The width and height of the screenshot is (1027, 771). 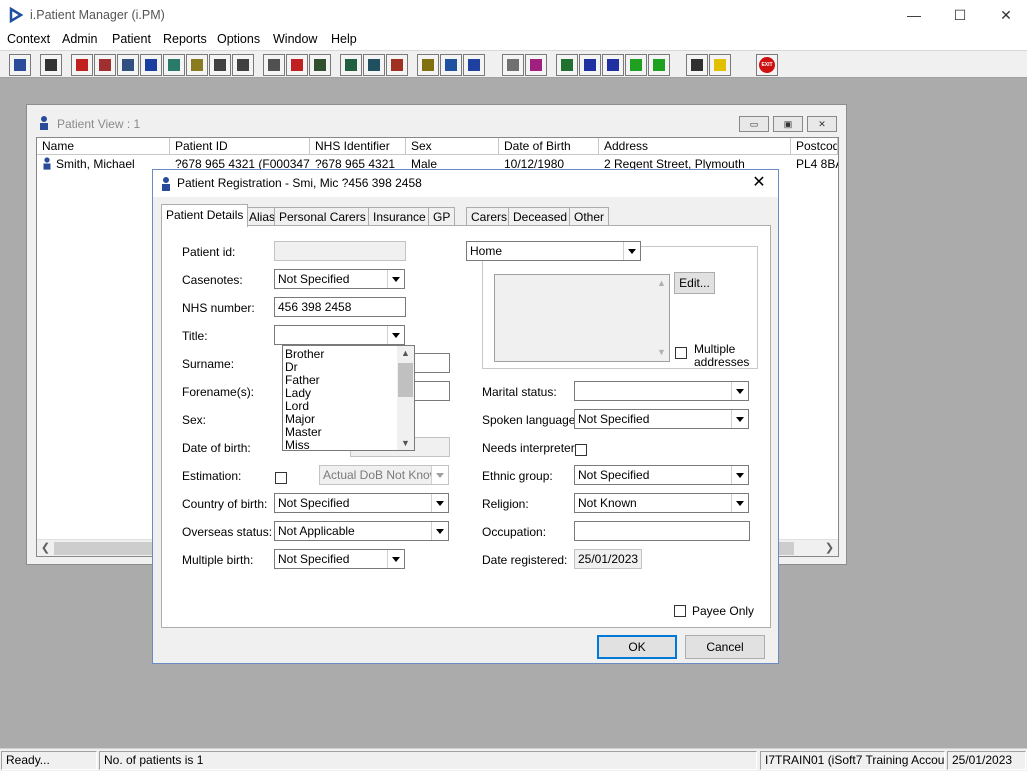 What do you see at coordinates (240, 146) in the screenshot?
I see `column-header-patient-id: Patient ID` at bounding box center [240, 146].